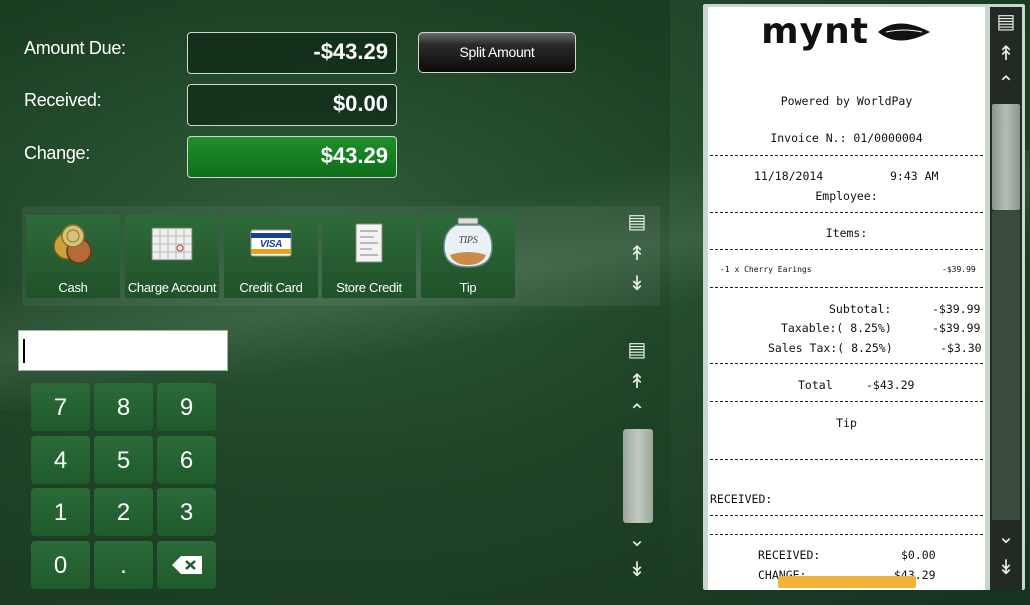 The height and width of the screenshot is (605, 1030). What do you see at coordinates (846, 138) in the screenshot?
I see `receipt-invoice: Invoice N.: 01/0000004` at bounding box center [846, 138].